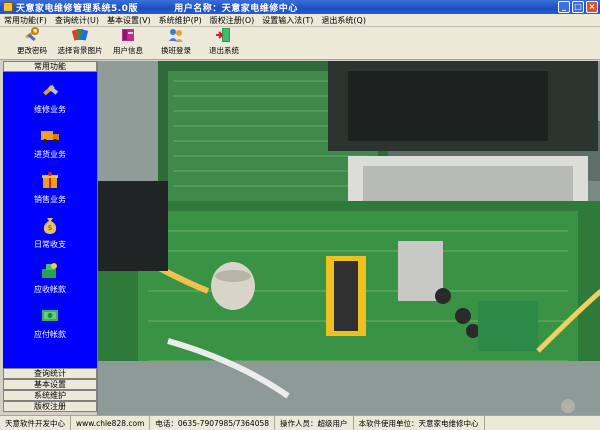  Describe the element at coordinates (51, 90) in the screenshot. I see `repair-icon` at that location.